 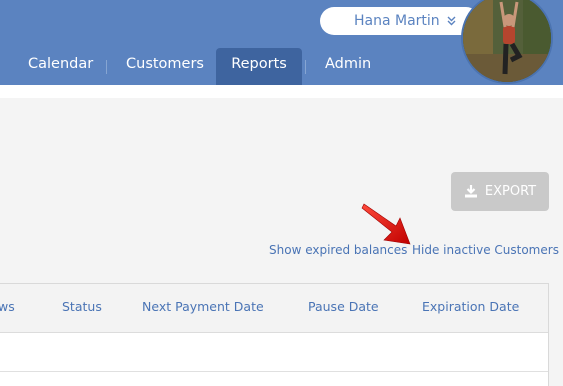 I want to click on column-header-expiration-date: Expiration Date, so click(x=470, y=306).